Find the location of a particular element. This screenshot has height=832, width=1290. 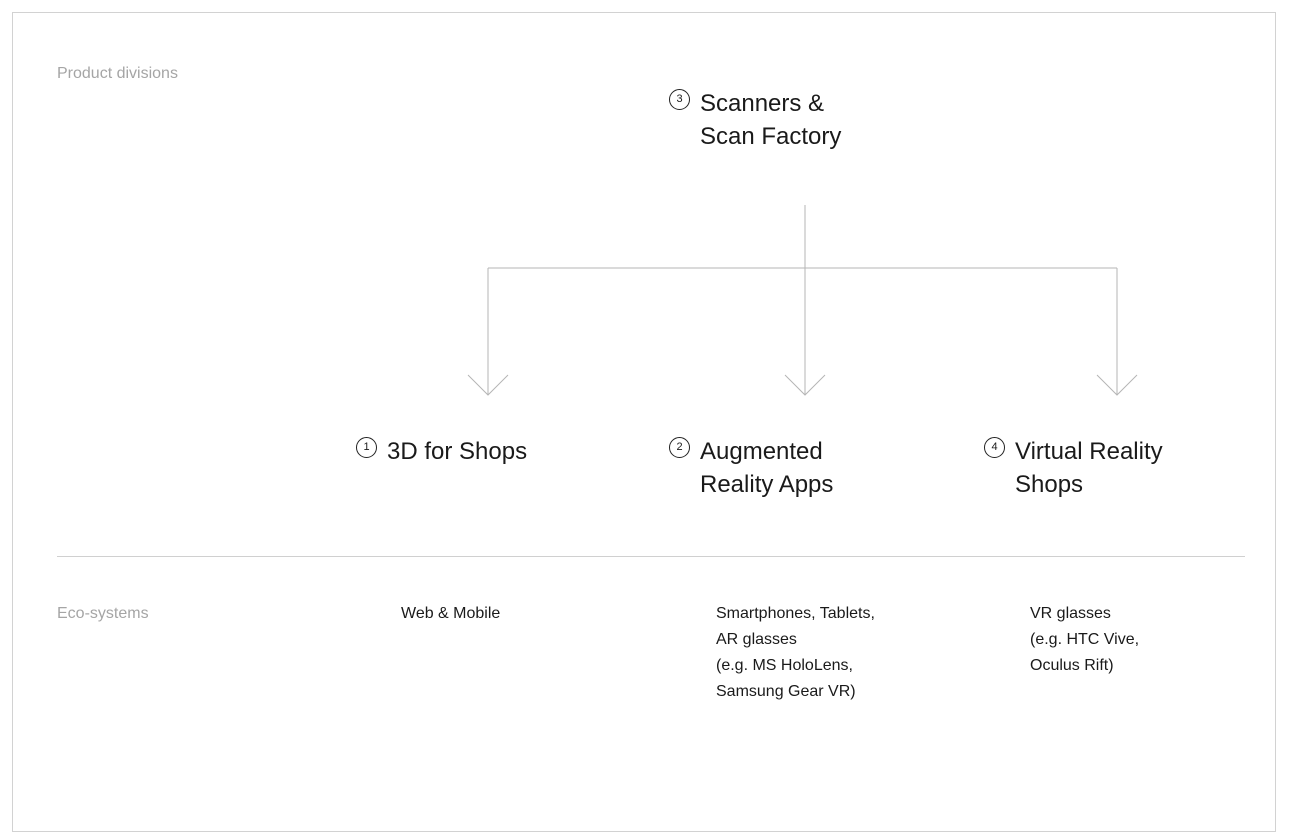

node-label: Augmented Reality Apps is located at coordinates (767, 468).